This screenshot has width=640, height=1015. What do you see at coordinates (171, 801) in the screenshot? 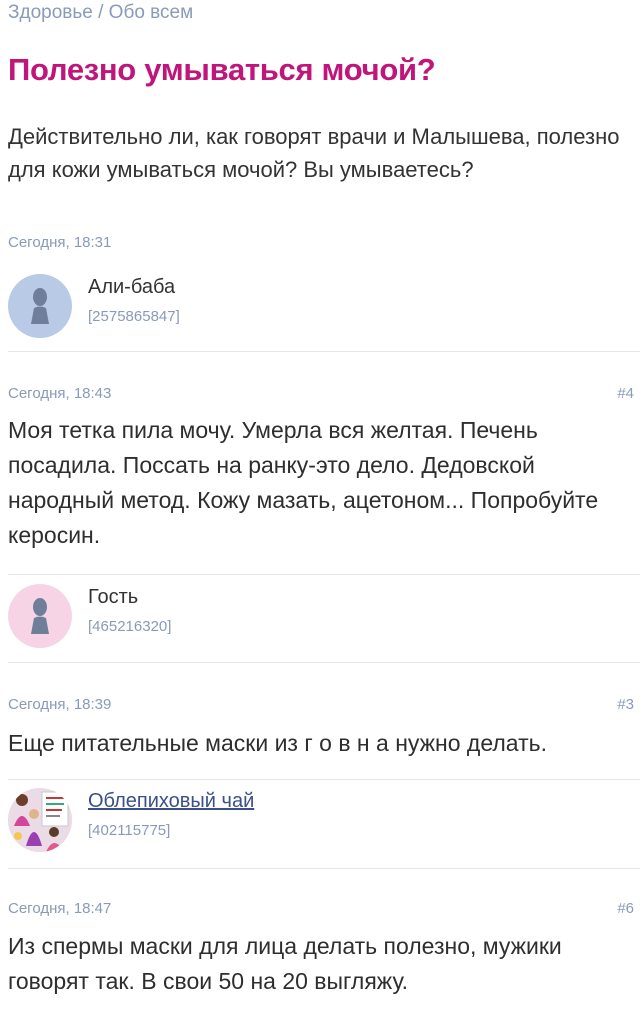
I see `author-name: Облепиховый чай` at bounding box center [171, 801].